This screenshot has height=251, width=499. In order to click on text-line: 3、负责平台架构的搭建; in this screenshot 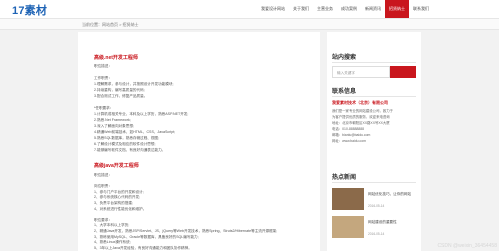, I will do `click(113, 203)`.